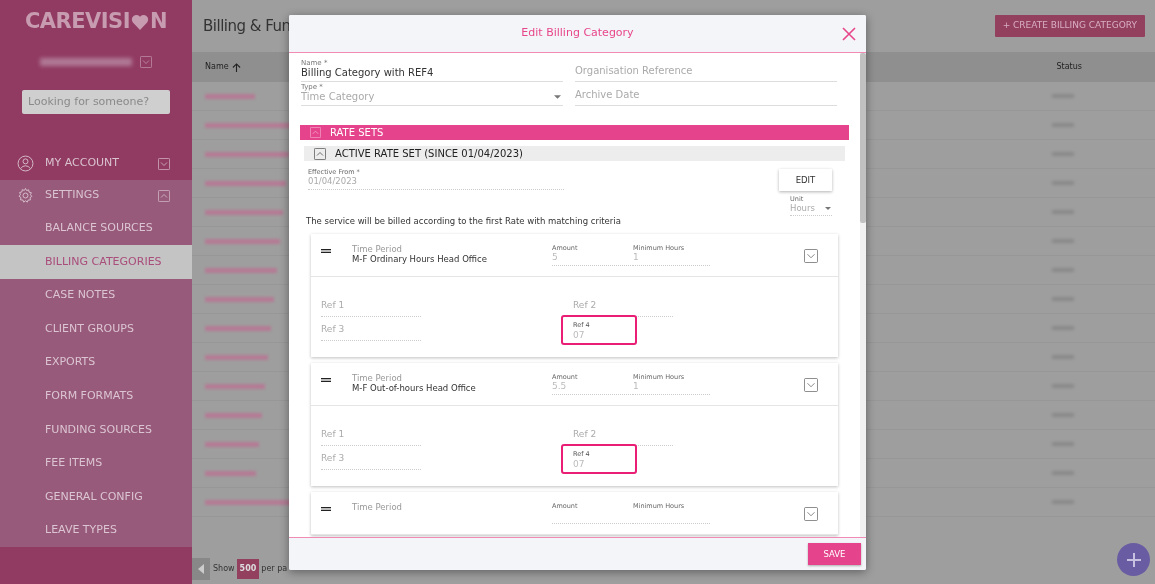 The width and height of the screenshot is (1155, 584). I want to click on sidebar-item: CASE NOTES, so click(96, 295).